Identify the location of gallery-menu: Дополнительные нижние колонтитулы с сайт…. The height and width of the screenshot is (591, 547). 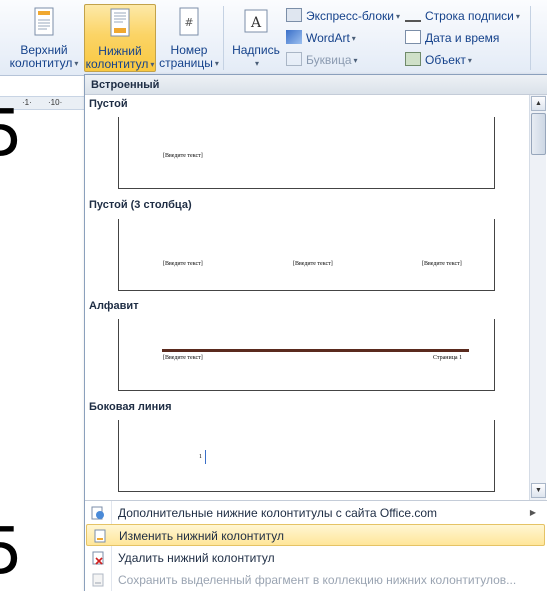
(316, 545).